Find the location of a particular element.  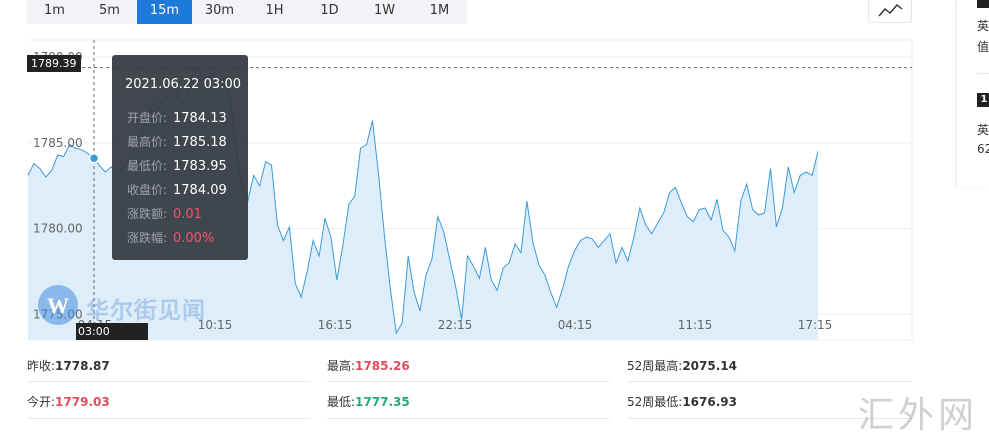

right-panel-text: 值 is located at coordinates (983, 47).